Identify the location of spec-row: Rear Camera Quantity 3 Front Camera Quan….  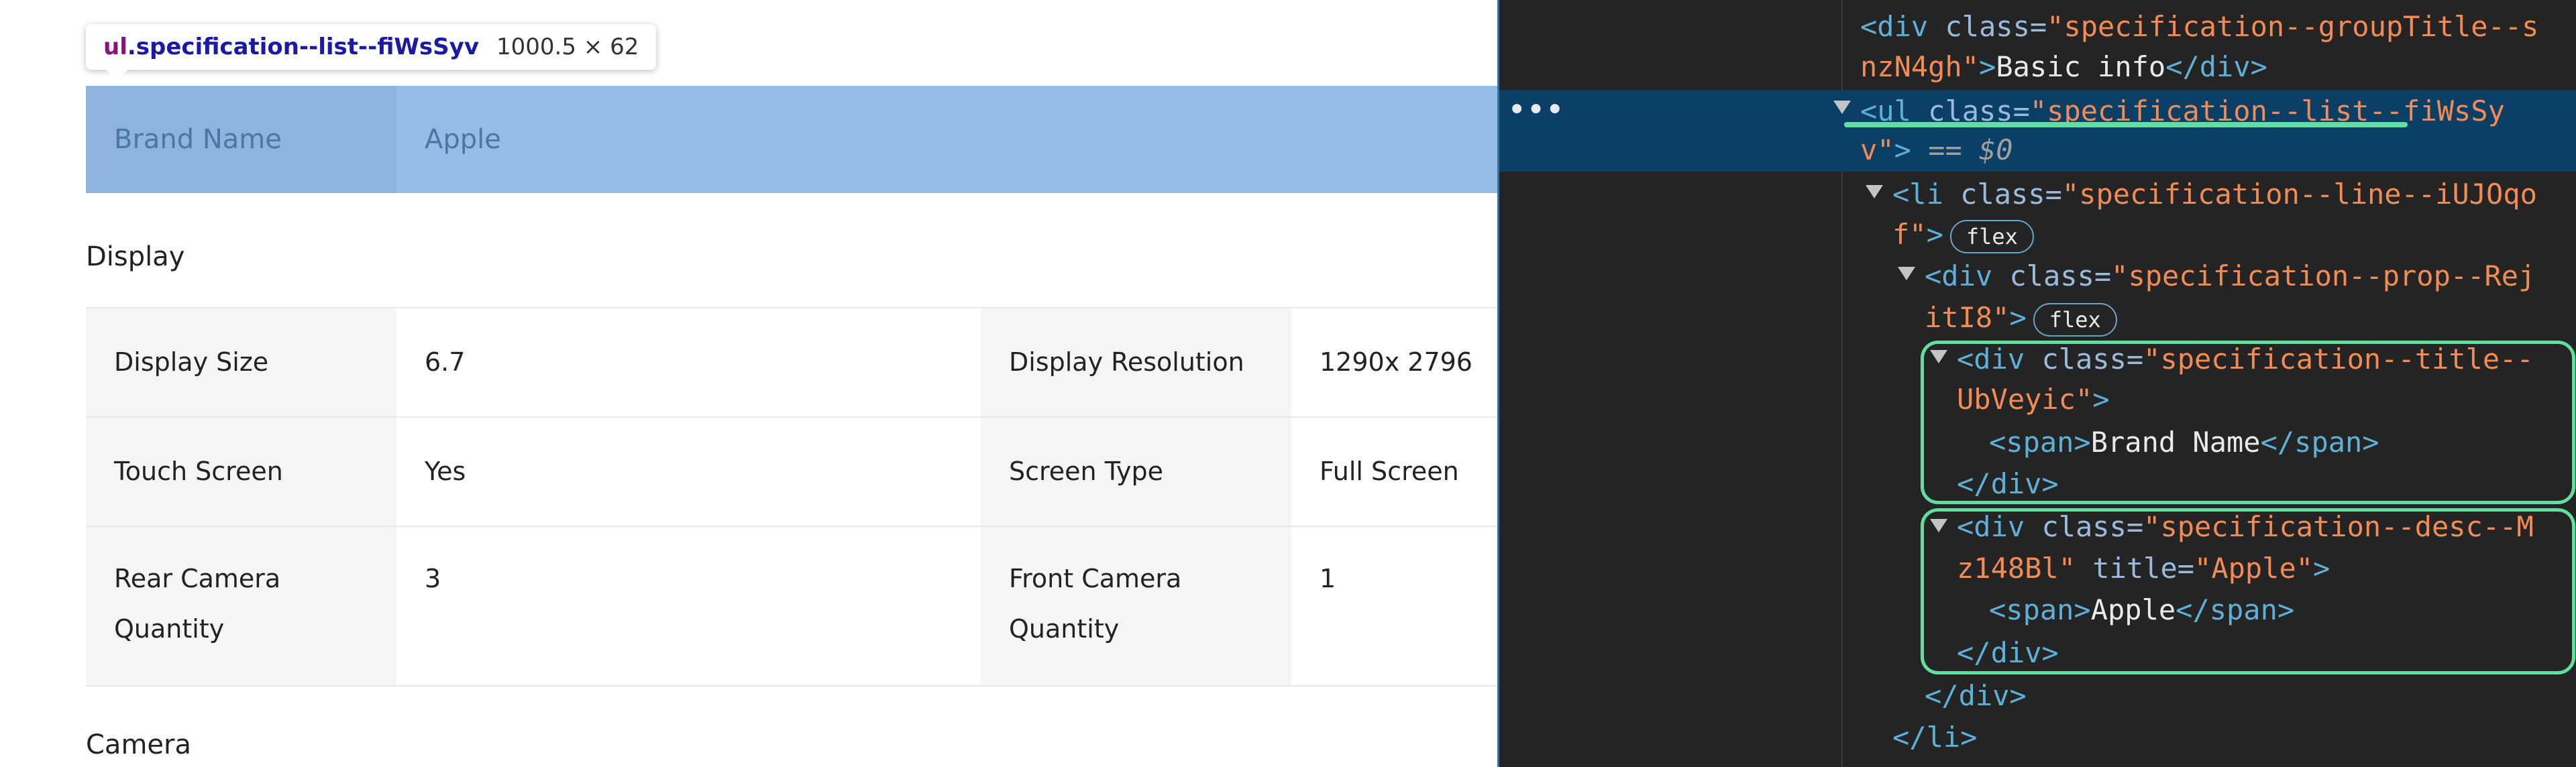
(791, 607).